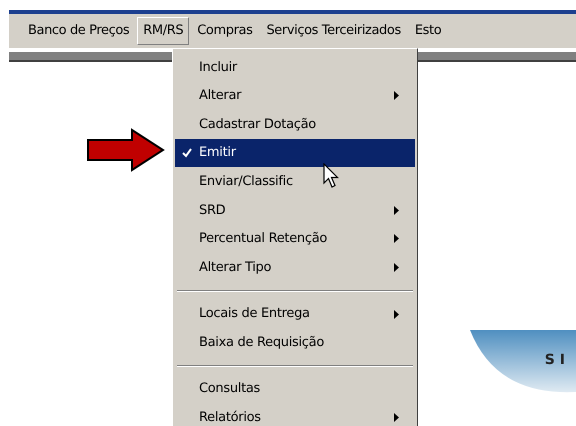  I want to click on menu-bar-item: Banco de Preços, so click(79, 31).